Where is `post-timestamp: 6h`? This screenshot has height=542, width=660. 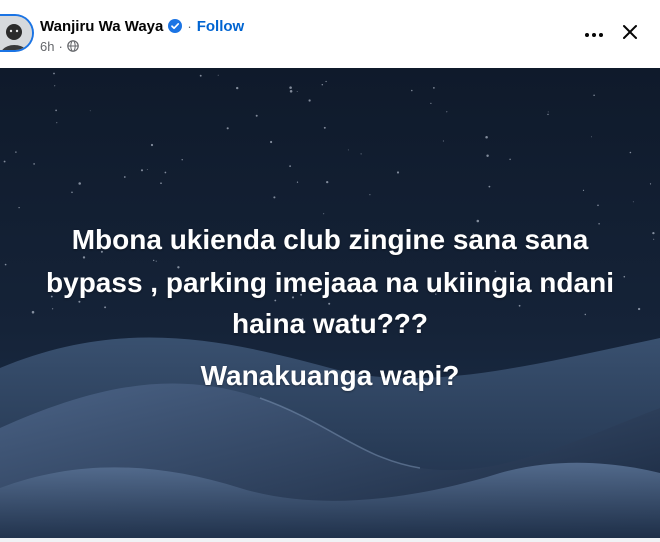
post-timestamp: 6h is located at coordinates (47, 46).